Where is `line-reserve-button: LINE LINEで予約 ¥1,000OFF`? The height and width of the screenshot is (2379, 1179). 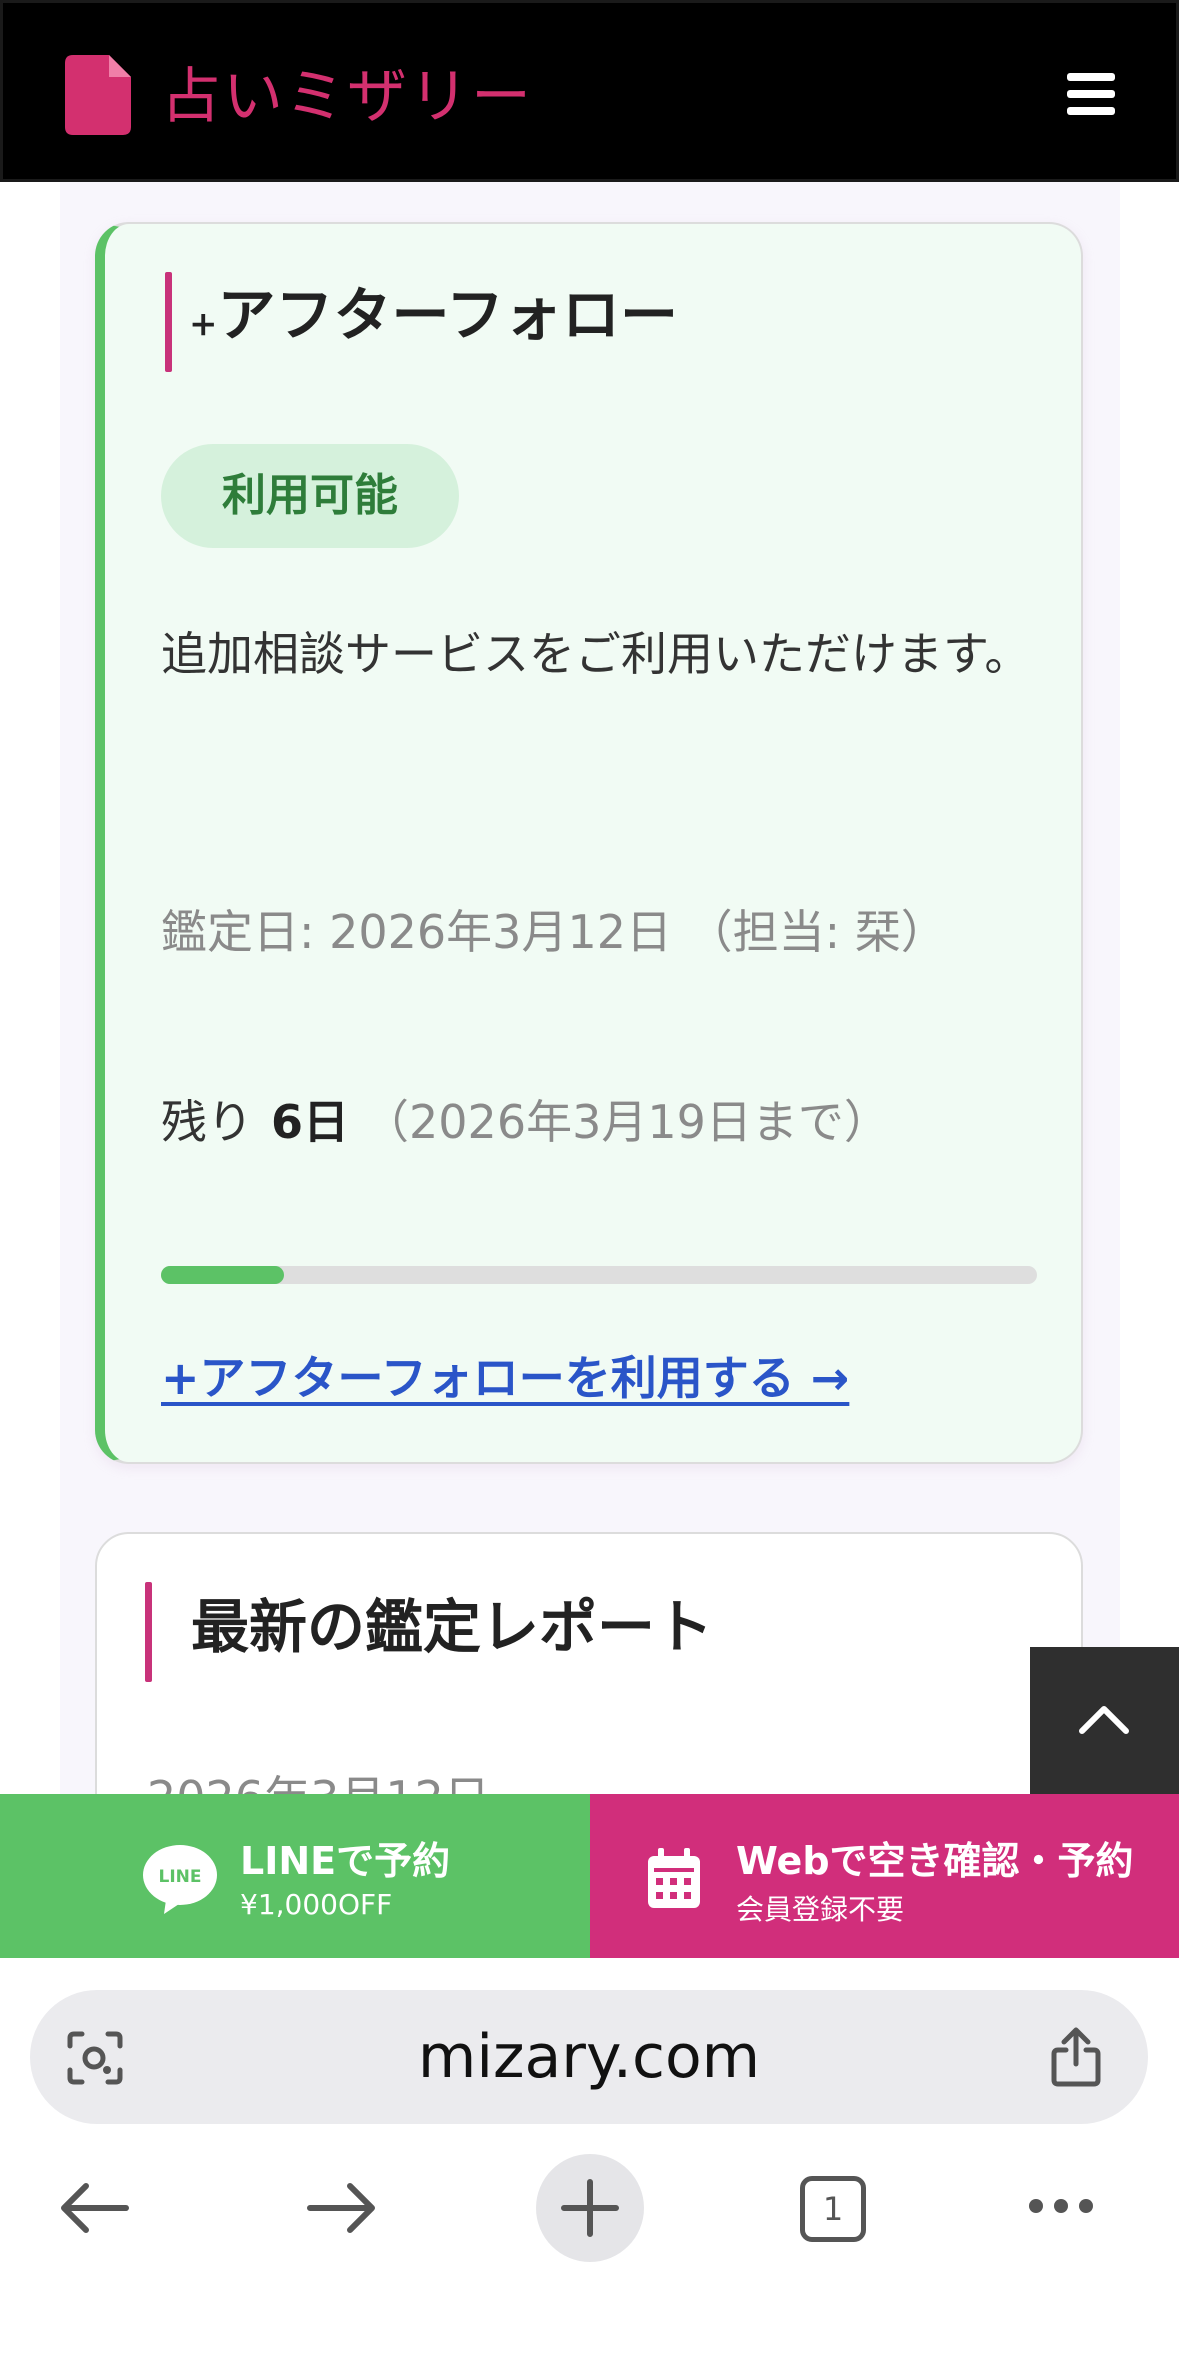
line-reserve-button: LINE LINEで予約 ¥1,000OFF is located at coordinates (295, 1876).